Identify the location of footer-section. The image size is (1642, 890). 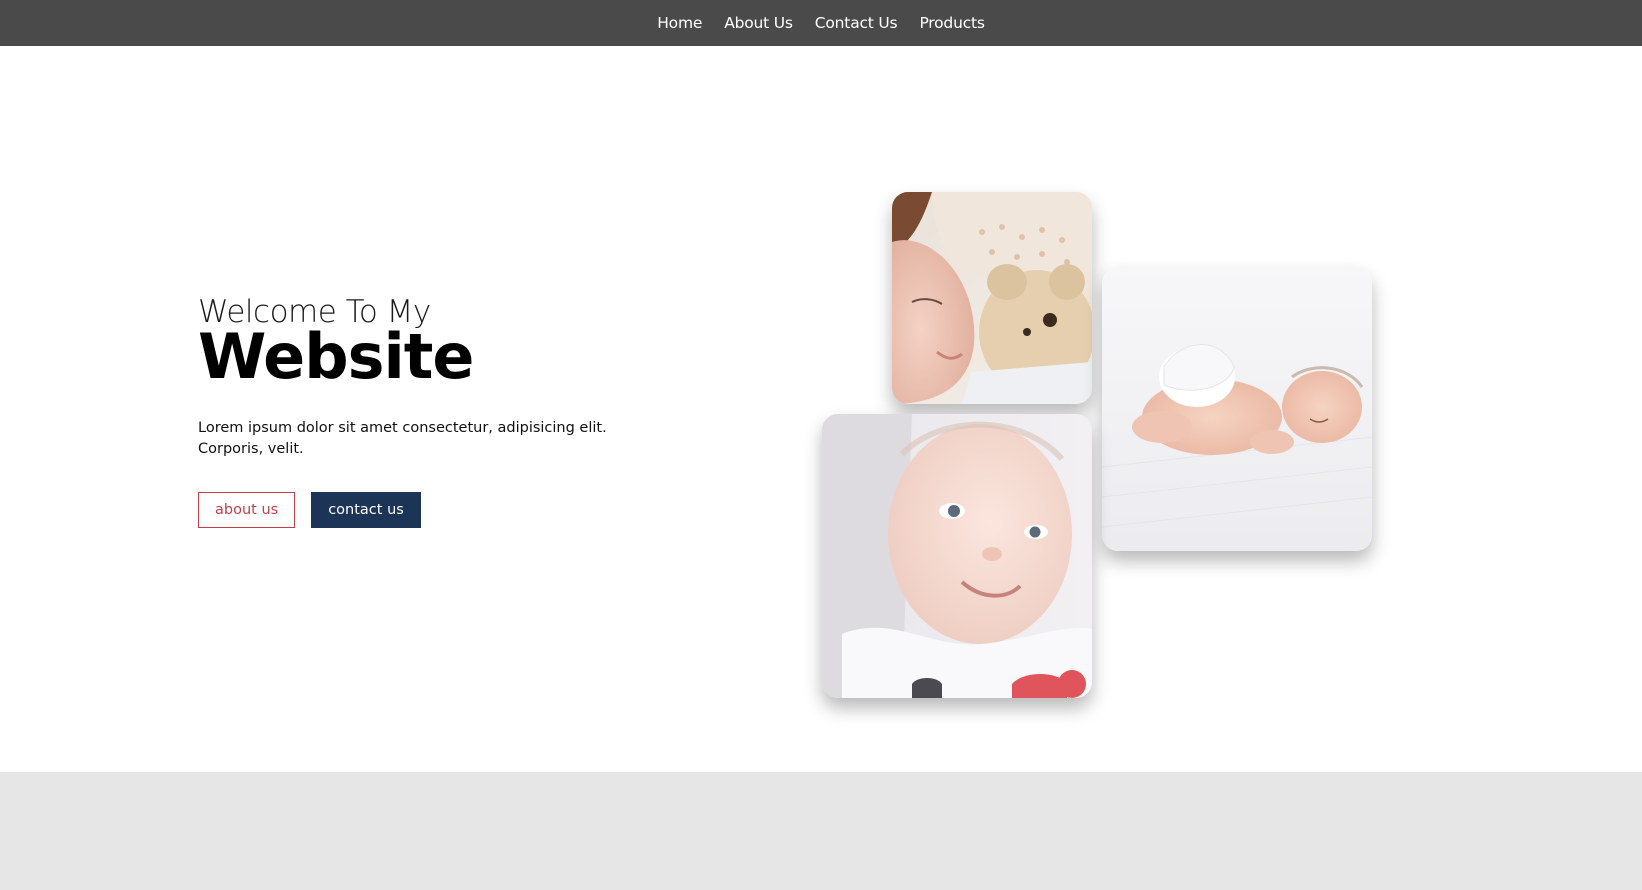
(821, 831).